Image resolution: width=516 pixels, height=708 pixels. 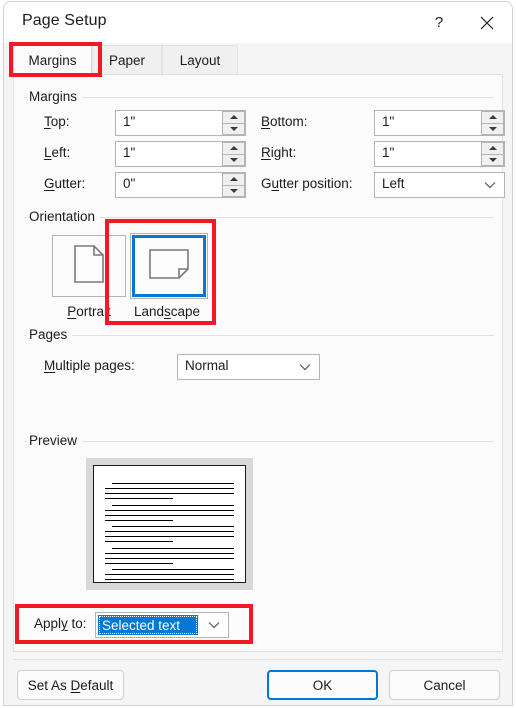 I want to click on gutter-value: 0", so click(x=129, y=183).